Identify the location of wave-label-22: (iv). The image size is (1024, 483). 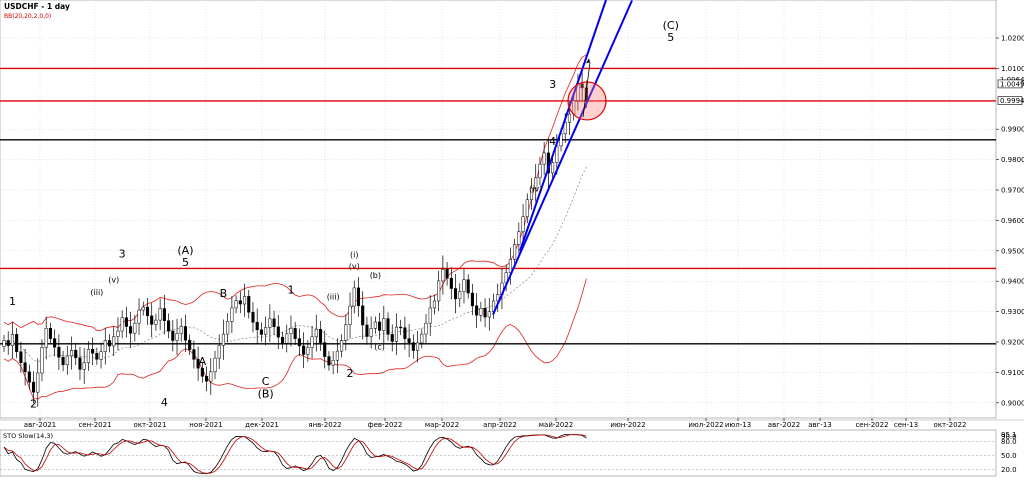
(535, 189).